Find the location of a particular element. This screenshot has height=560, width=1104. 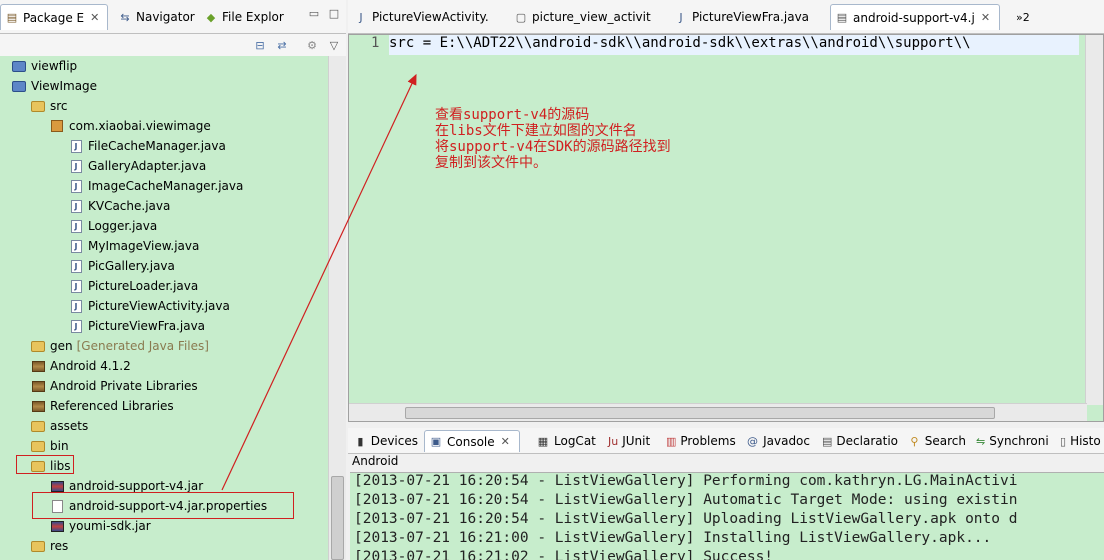

tree-item: J MyImageView.java is located at coordinates (134, 246).